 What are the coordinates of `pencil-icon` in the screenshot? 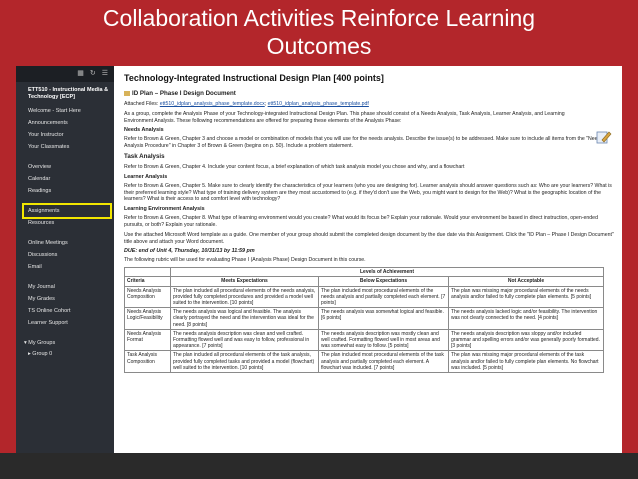 It's located at (604, 137).